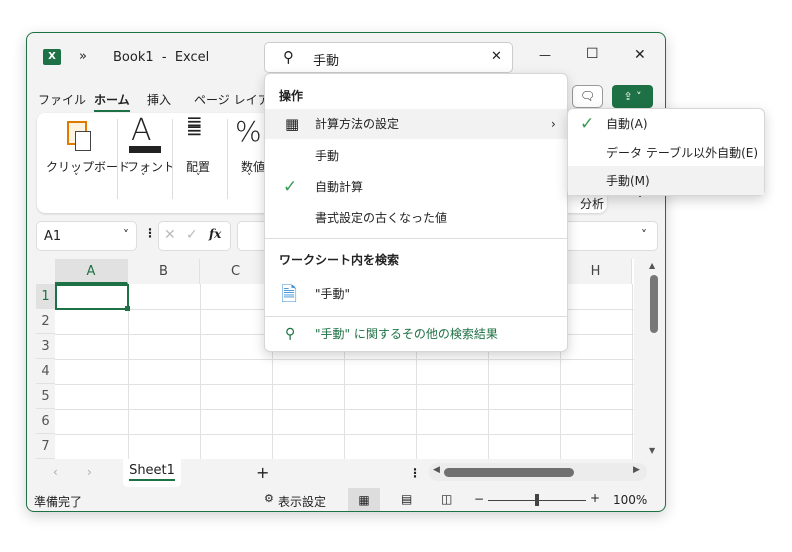 This screenshot has width=792, height=552. Describe the element at coordinates (446, 499) in the screenshot. I see `page-break-view-button: ◫` at that location.